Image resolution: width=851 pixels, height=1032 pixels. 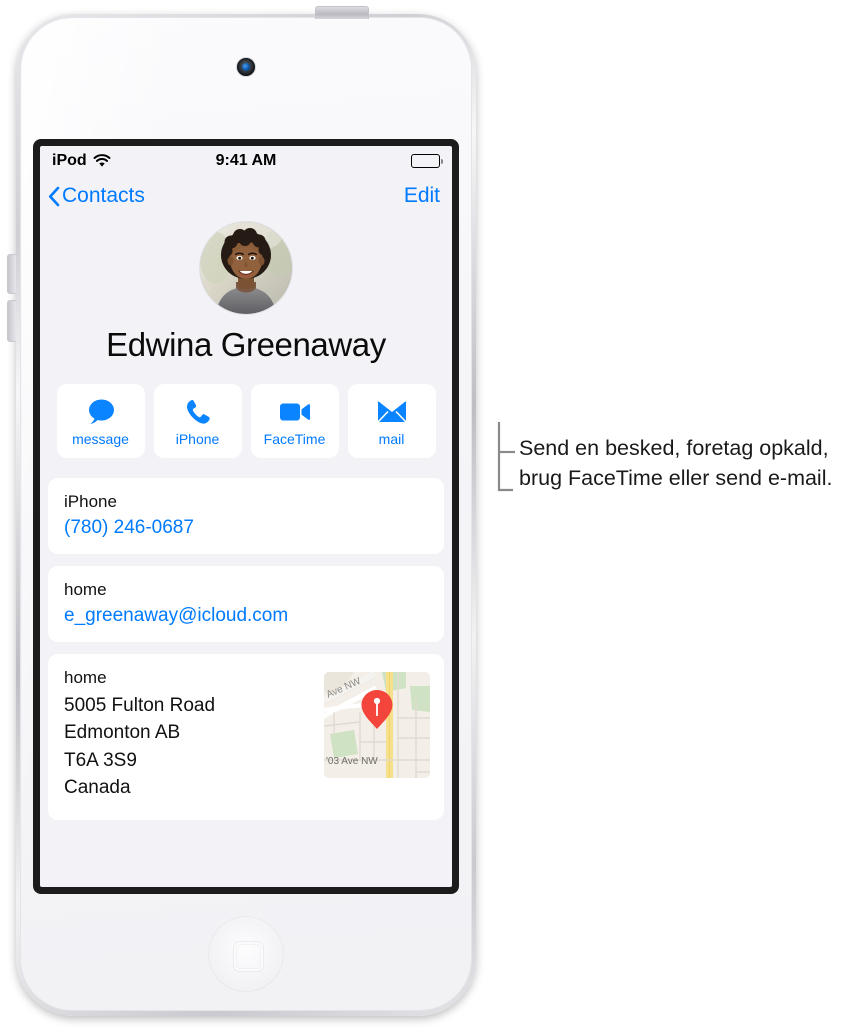 What do you see at coordinates (391, 438) in the screenshot?
I see `mail-button-label: mail` at bounding box center [391, 438].